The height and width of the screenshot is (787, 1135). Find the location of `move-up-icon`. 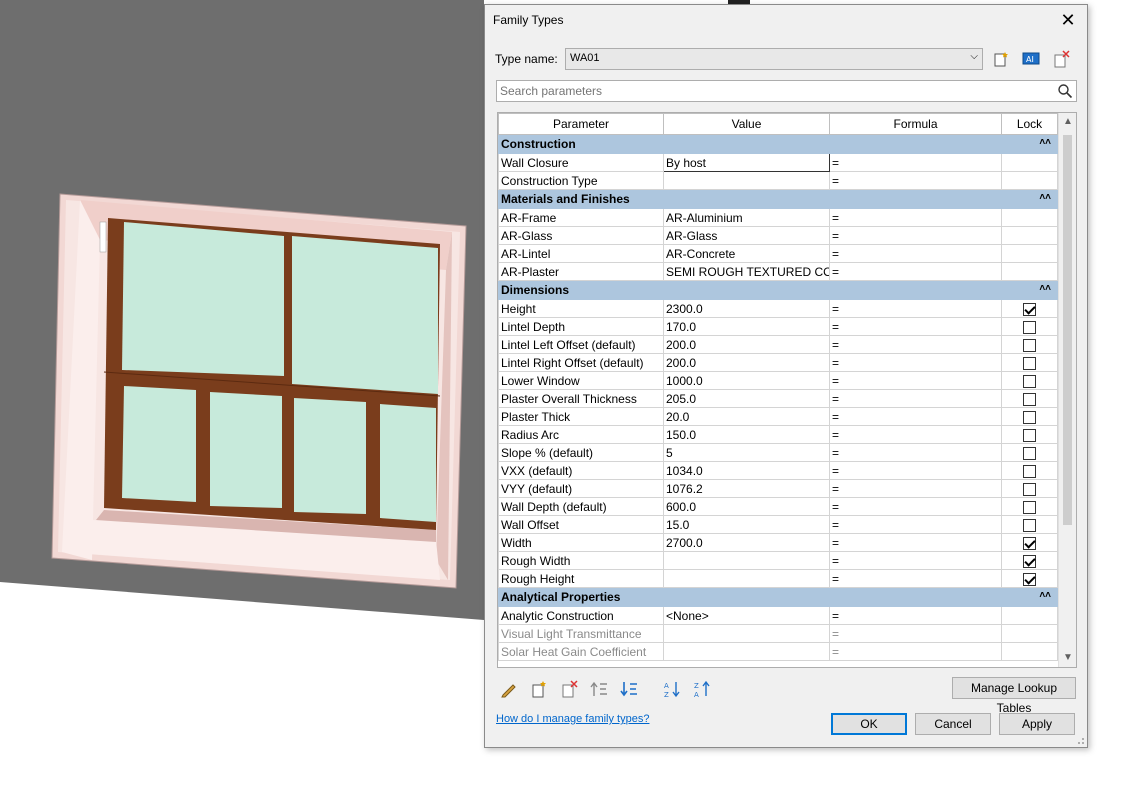

move-up-icon is located at coordinates (599, 689).